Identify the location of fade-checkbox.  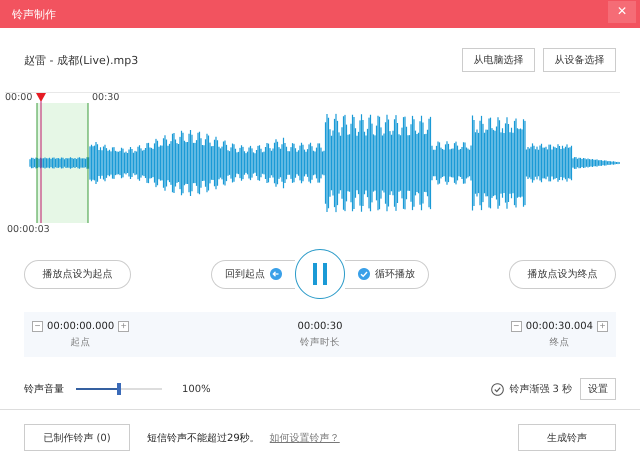
(497, 389).